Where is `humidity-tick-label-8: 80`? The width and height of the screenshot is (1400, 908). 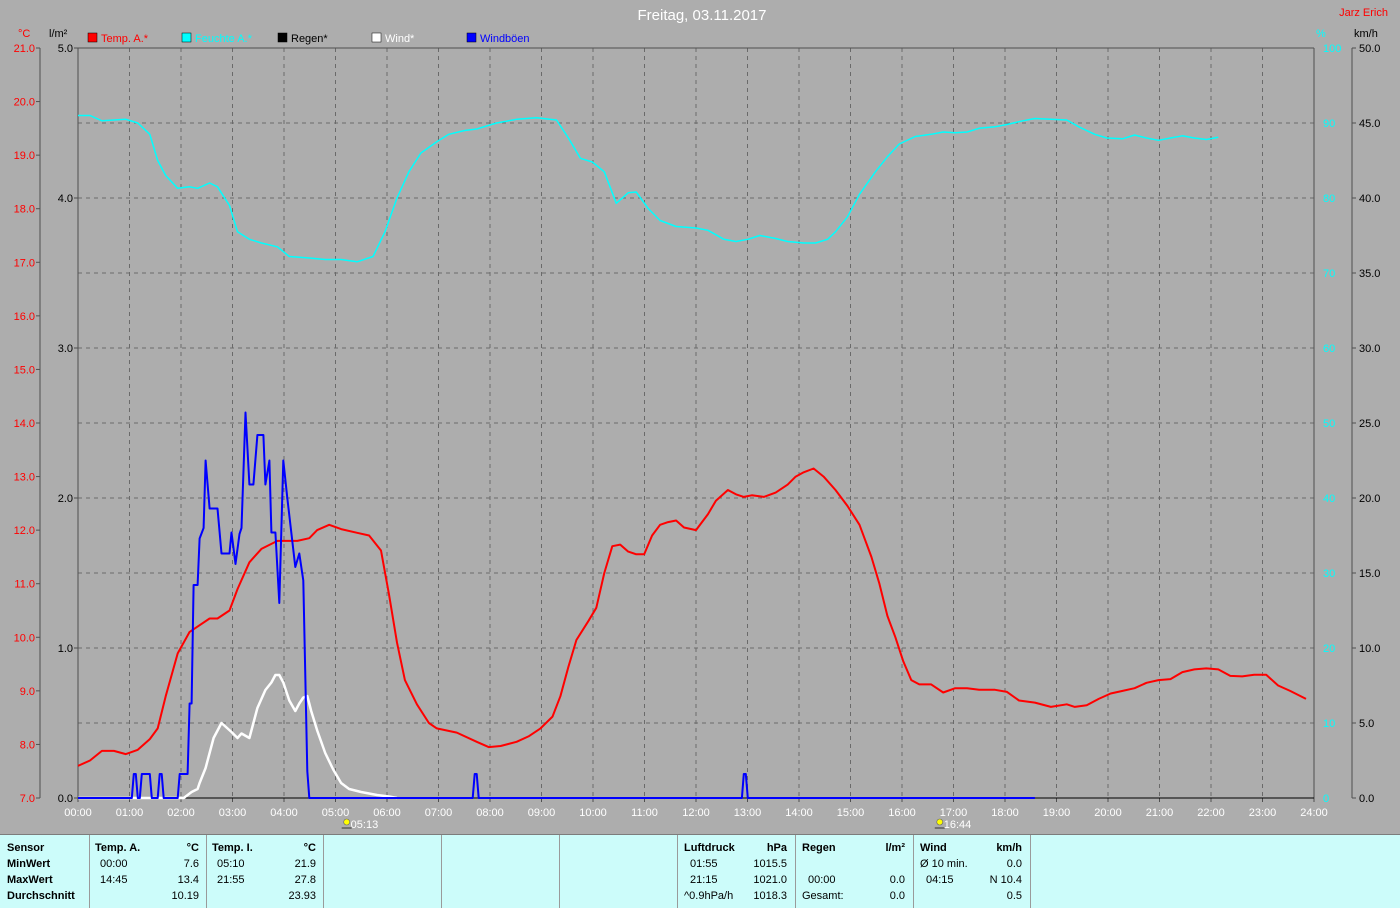 humidity-tick-label-8: 80 is located at coordinates (1329, 199).